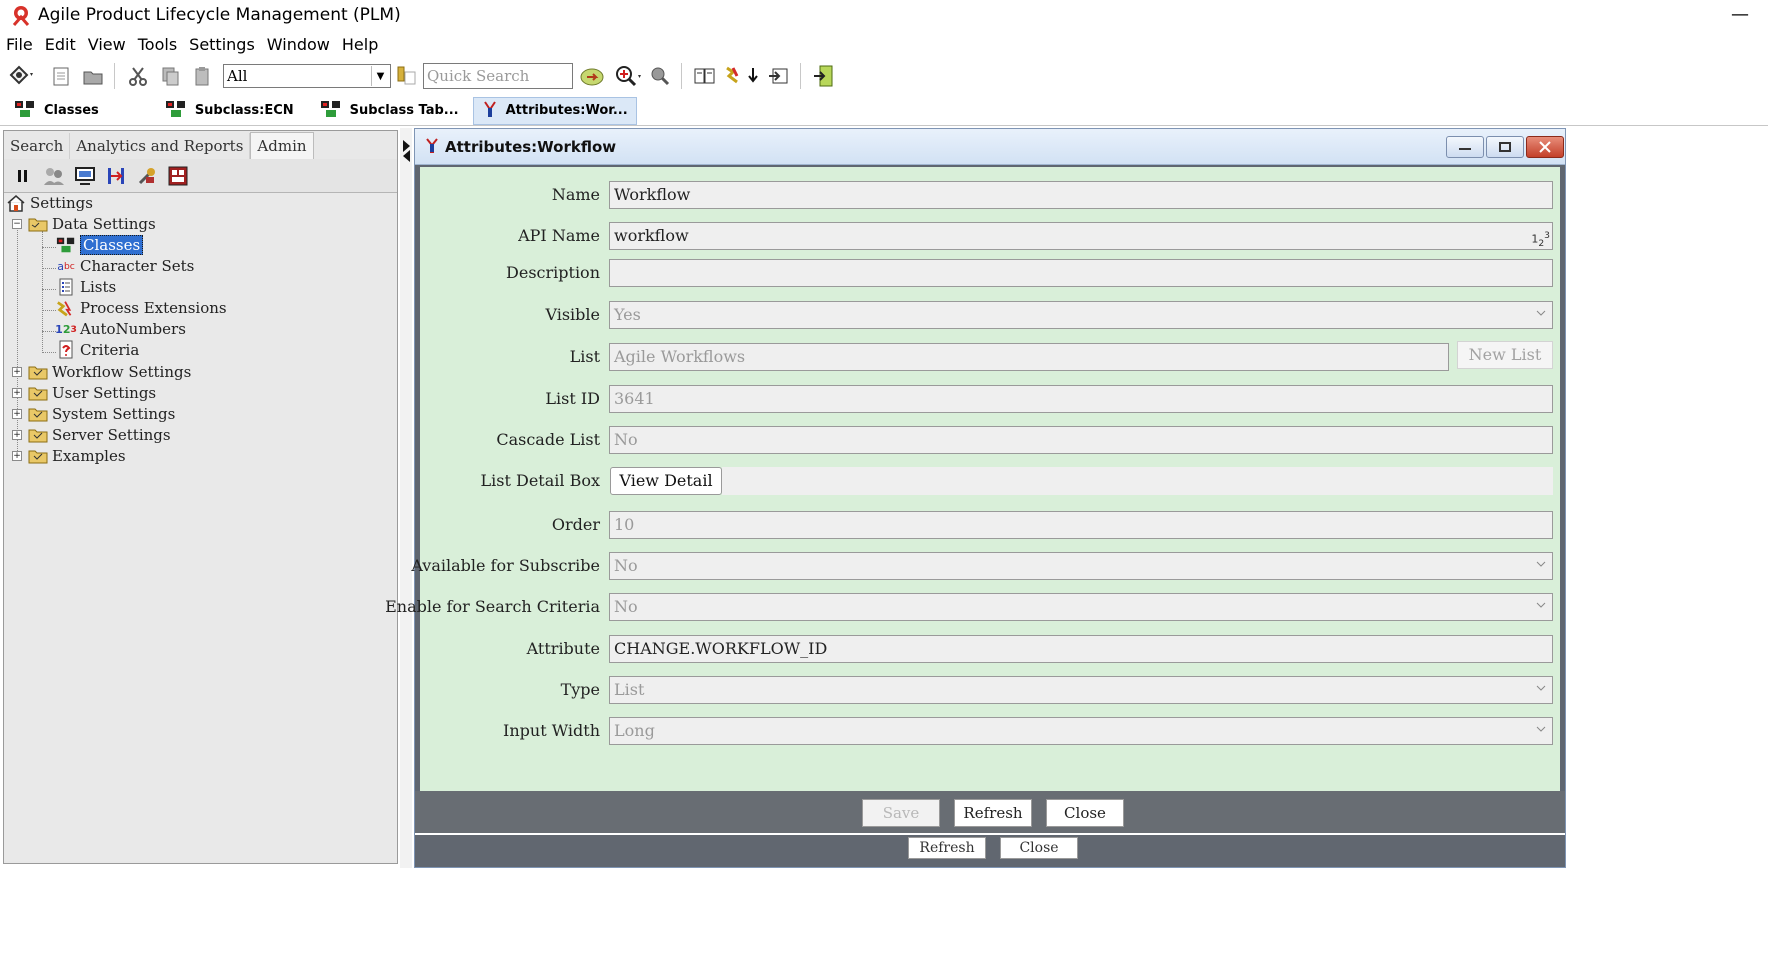 Image resolution: width=1768 pixels, height=980 pixels. What do you see at coordinates (1081, 690) in the screenshot?
I see `type-select: List` at bounding box center [1081, 690].